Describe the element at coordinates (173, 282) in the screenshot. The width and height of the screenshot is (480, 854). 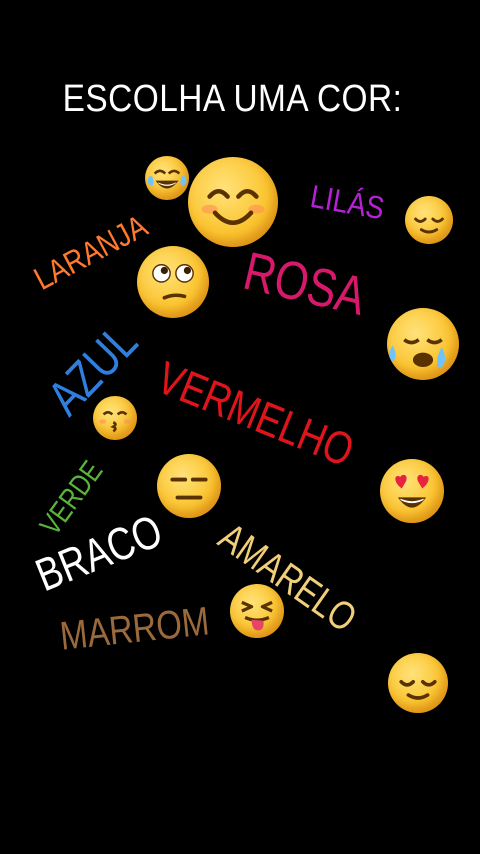
I see `dizzy-eyes-emoji` at that location.